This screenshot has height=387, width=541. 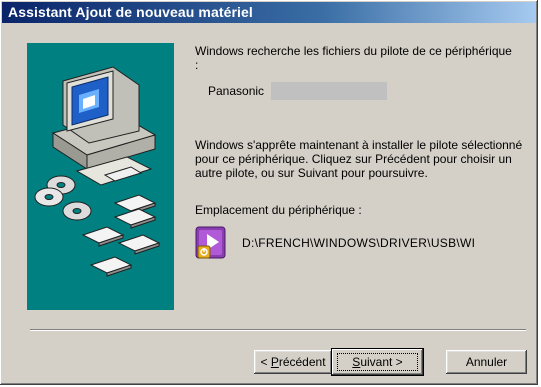 I want to click on illustration-graphic, so click(x=97, y=171).